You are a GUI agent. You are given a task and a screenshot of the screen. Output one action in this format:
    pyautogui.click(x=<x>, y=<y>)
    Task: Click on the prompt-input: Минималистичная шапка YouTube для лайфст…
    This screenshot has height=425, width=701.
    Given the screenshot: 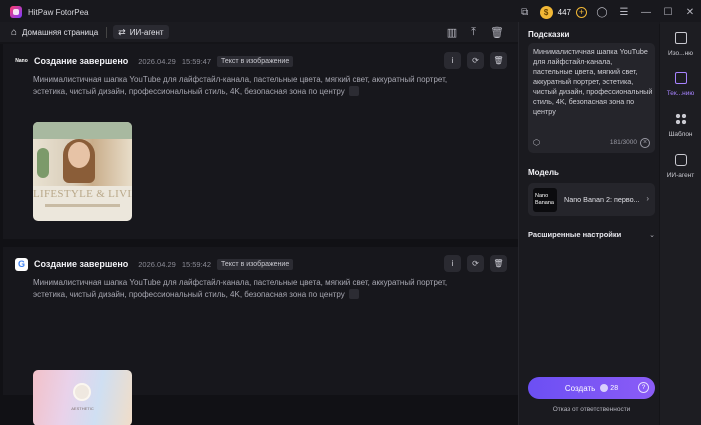 What is the action you would take?
    pyautogui.click(x=591, y=98)
    